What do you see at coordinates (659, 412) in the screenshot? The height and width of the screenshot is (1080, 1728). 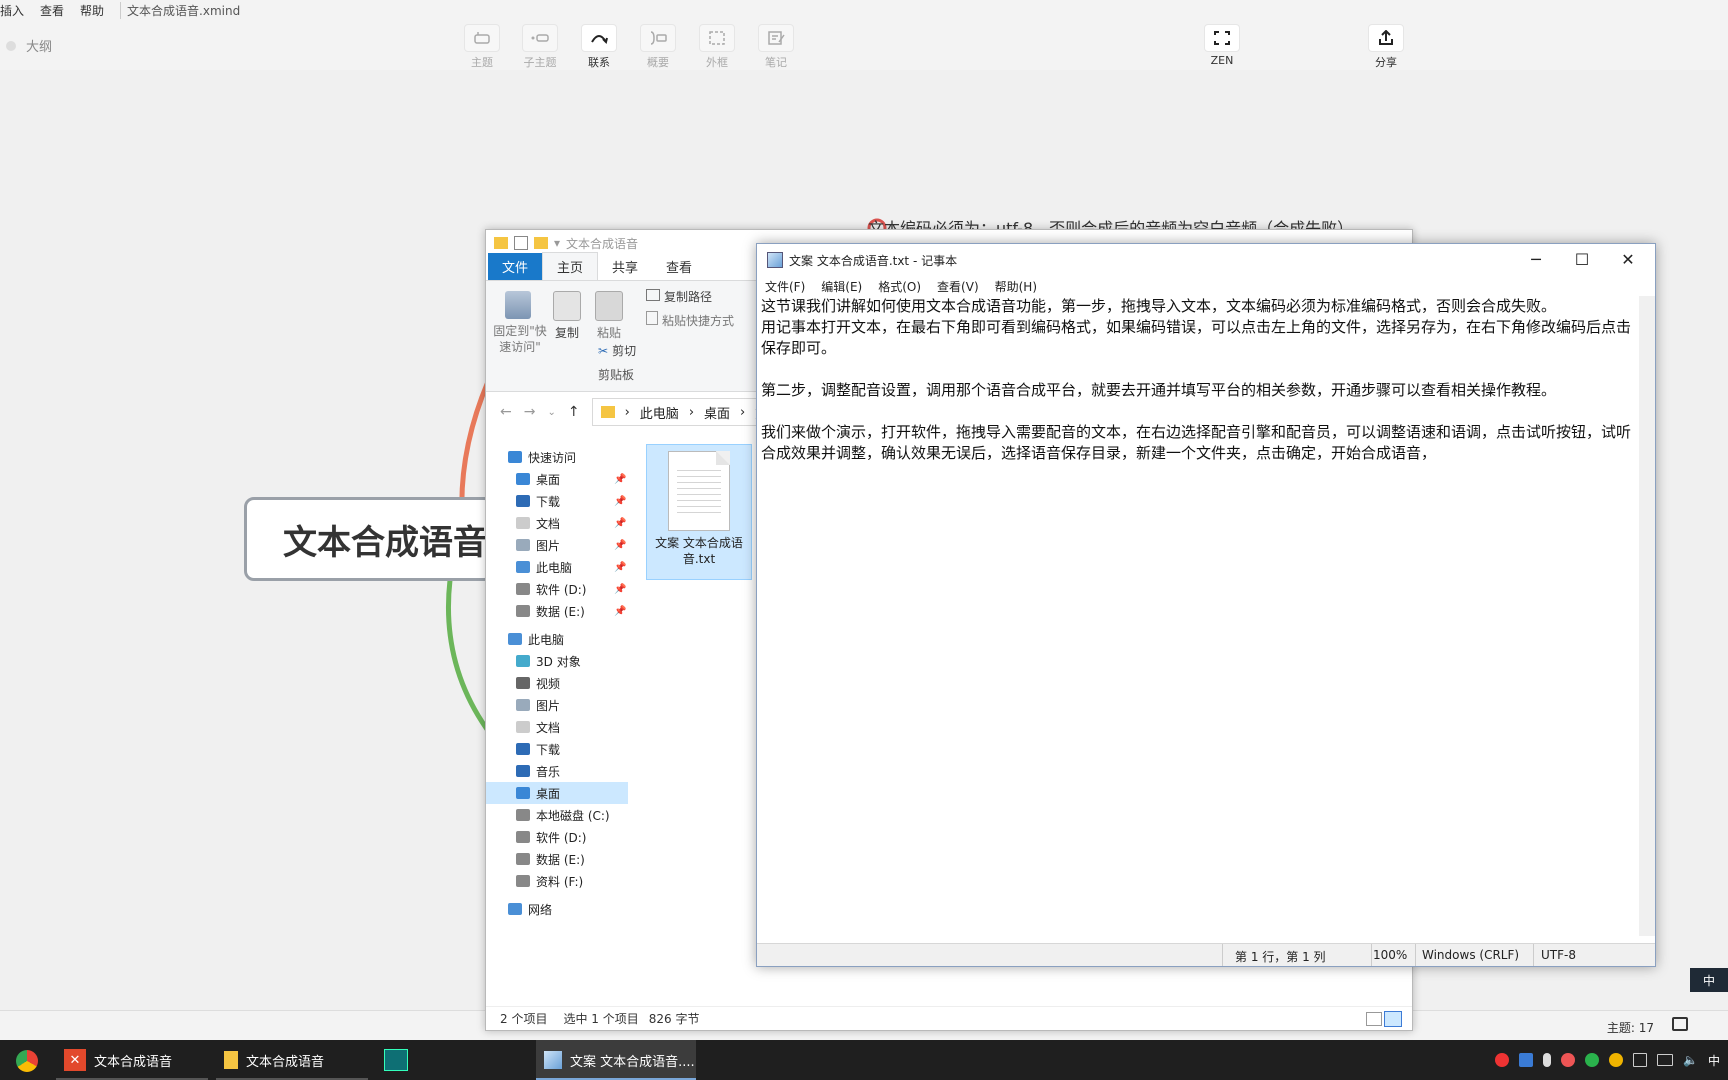 I see `breadcrumb-this-pc: 此电脑` at bounding box center [659, 412].